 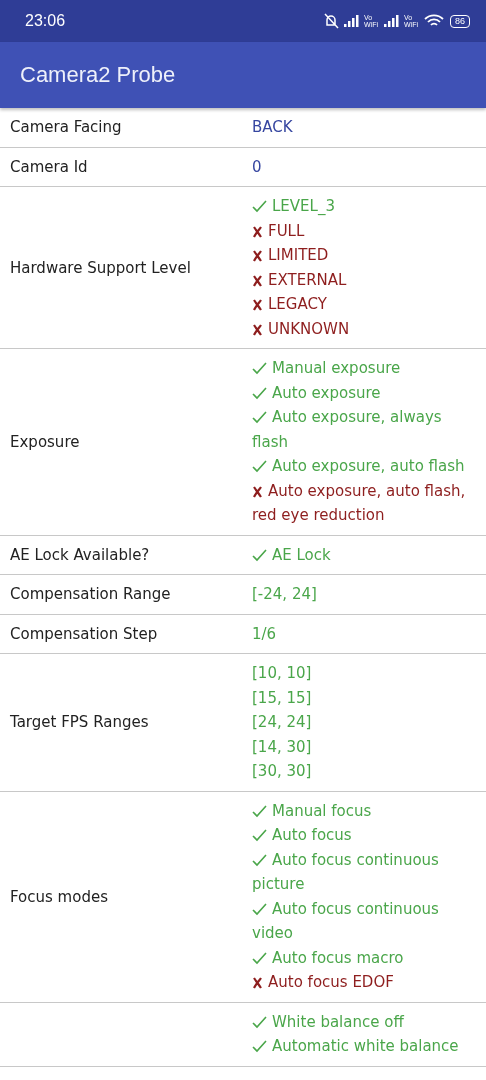 I want to click on property-label: AE Lock Available?, so click(x=80, y=554).